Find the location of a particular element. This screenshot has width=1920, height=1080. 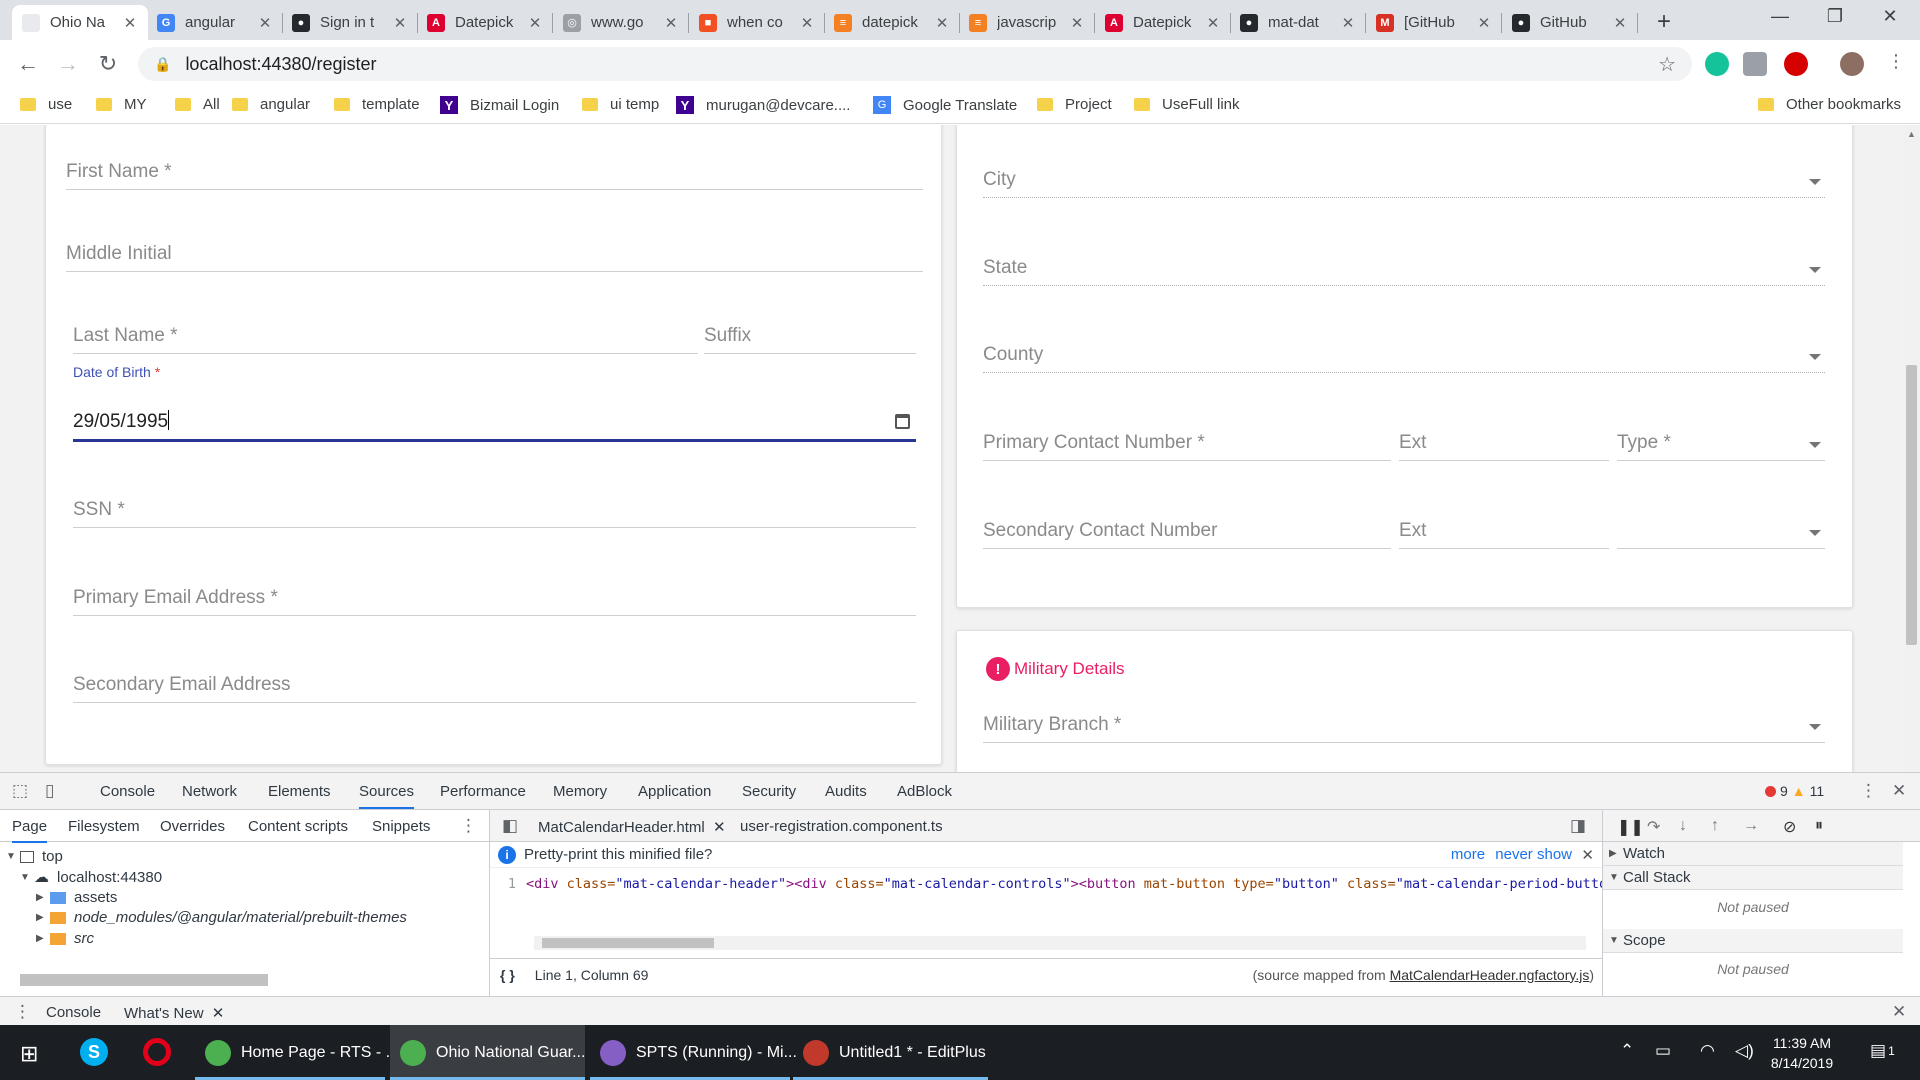

devtools-tab-adblock: AdBlock is located at coordinates (924, 791).